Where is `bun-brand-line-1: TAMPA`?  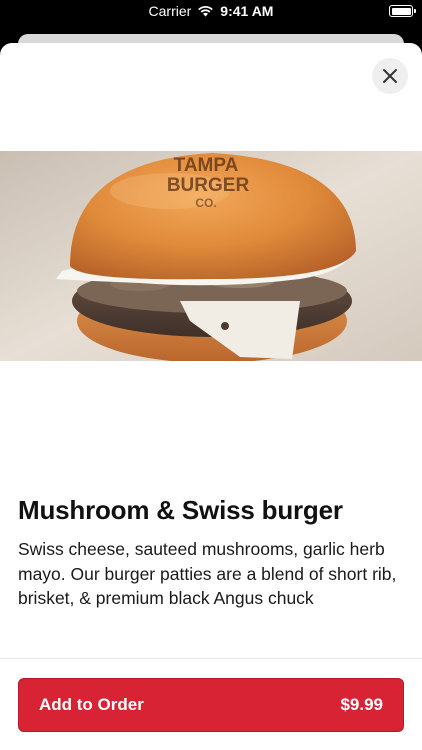
bun-brand-line-1: TAMPA is located at coordinates (206, 165).